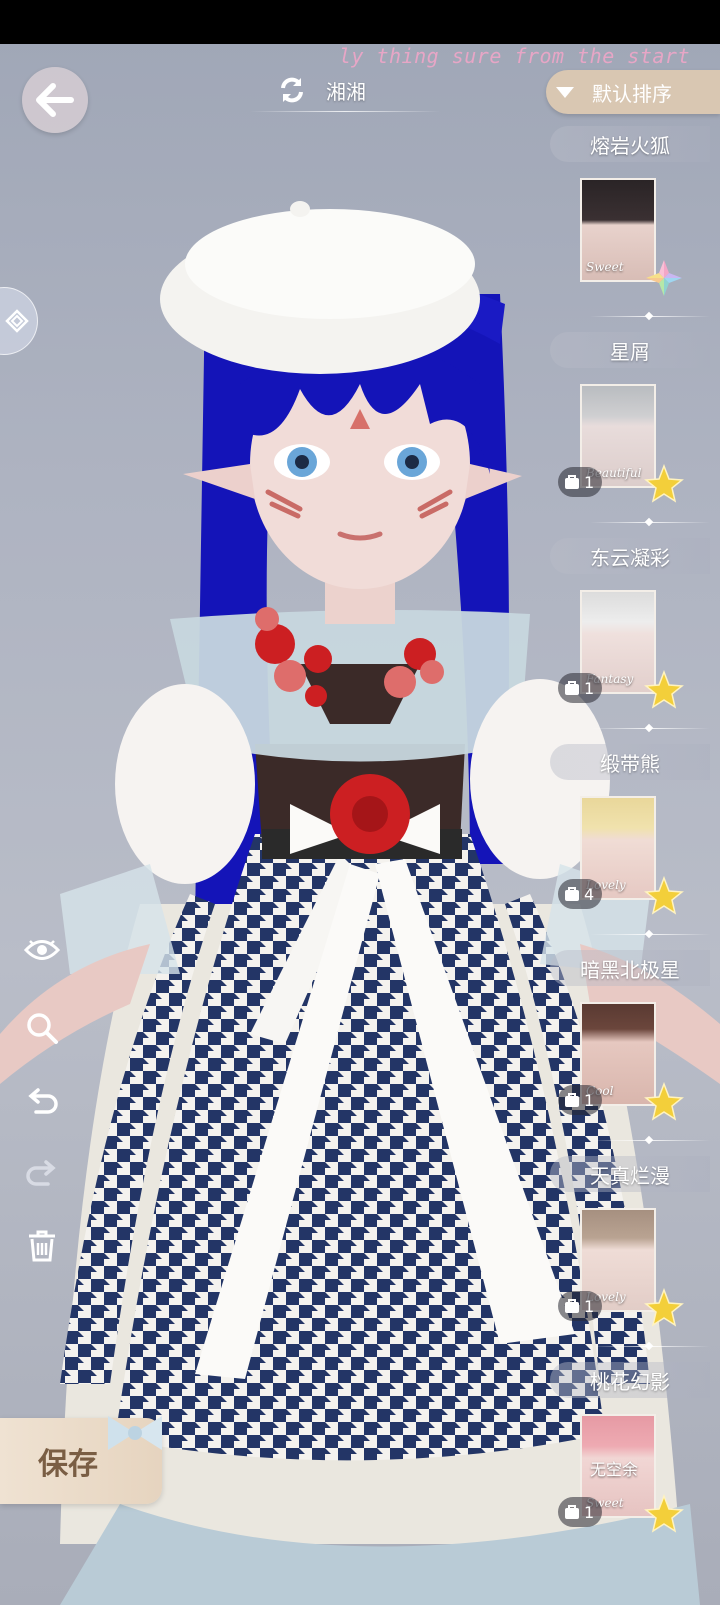 The height and width of the screenshot is (1605, 720). I want to click on face-name: 桃花幻影, so click(630, 1380).